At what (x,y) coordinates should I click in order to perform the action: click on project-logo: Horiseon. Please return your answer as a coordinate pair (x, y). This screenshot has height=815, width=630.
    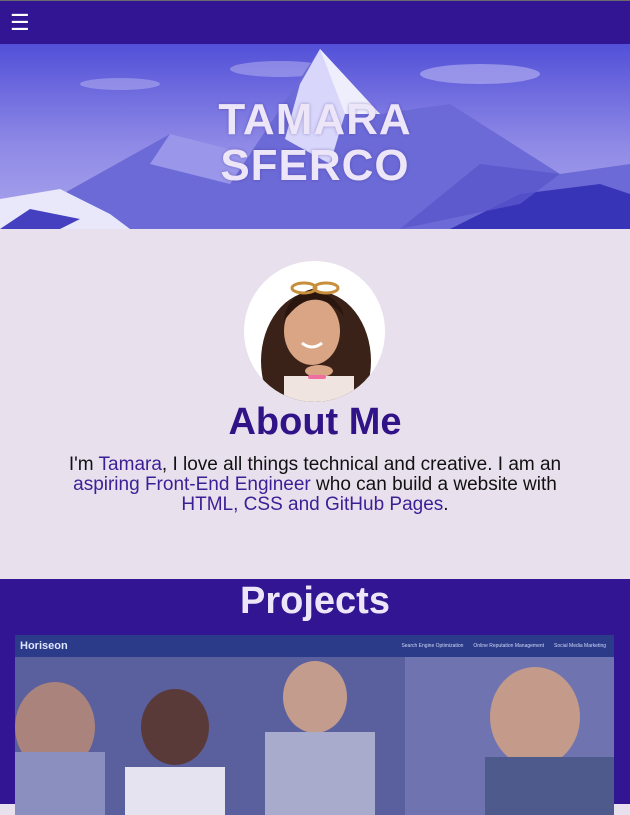
    Looking at the image, I should click on (44, 646).